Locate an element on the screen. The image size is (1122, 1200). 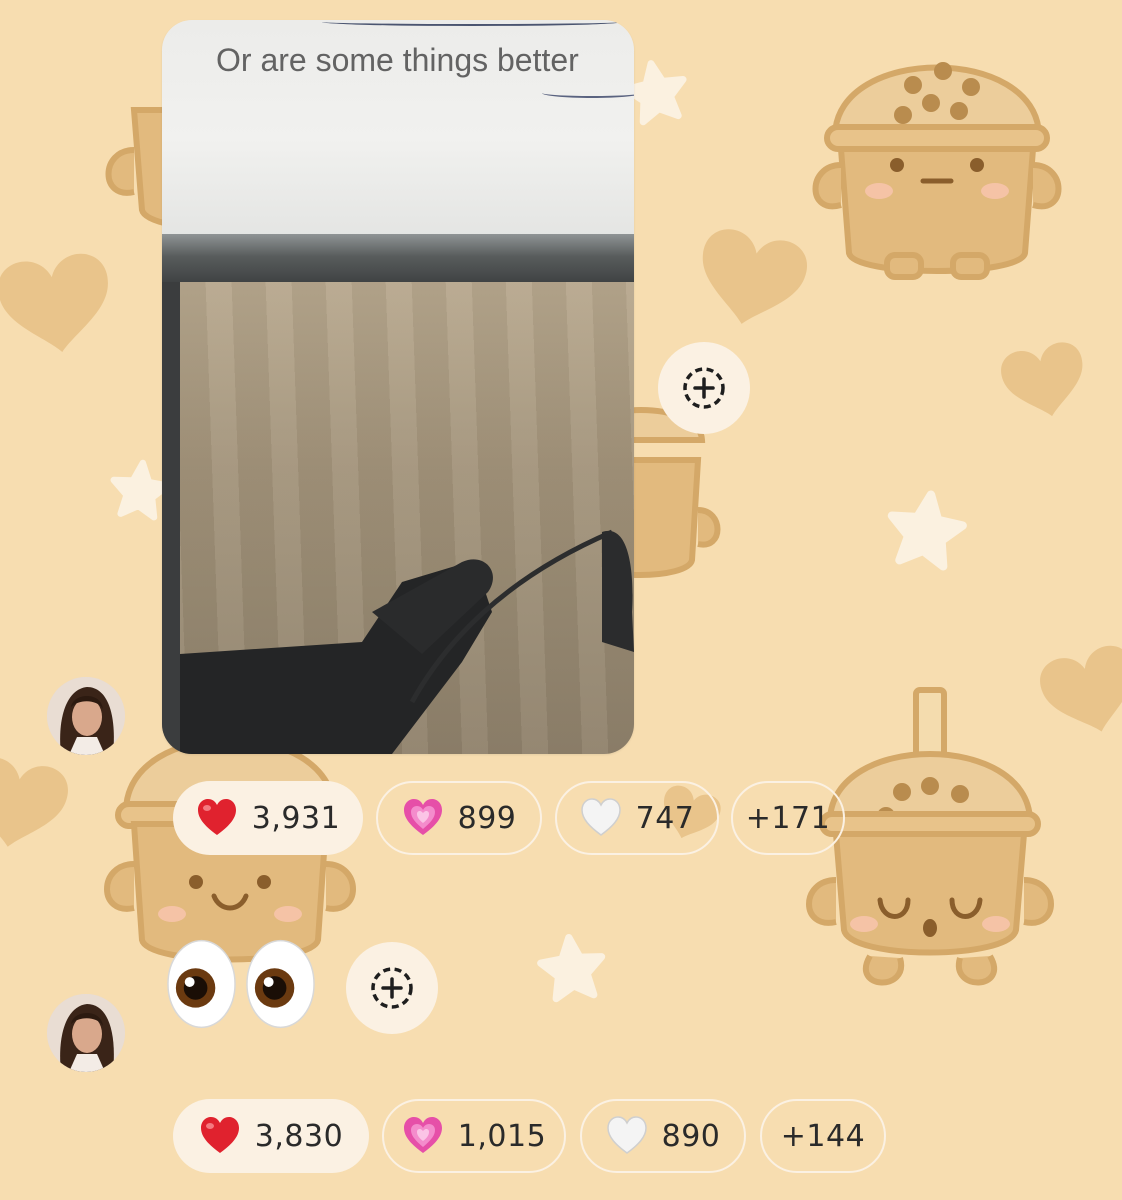
eyes-emoji-message is located at coordinates (241, 984).